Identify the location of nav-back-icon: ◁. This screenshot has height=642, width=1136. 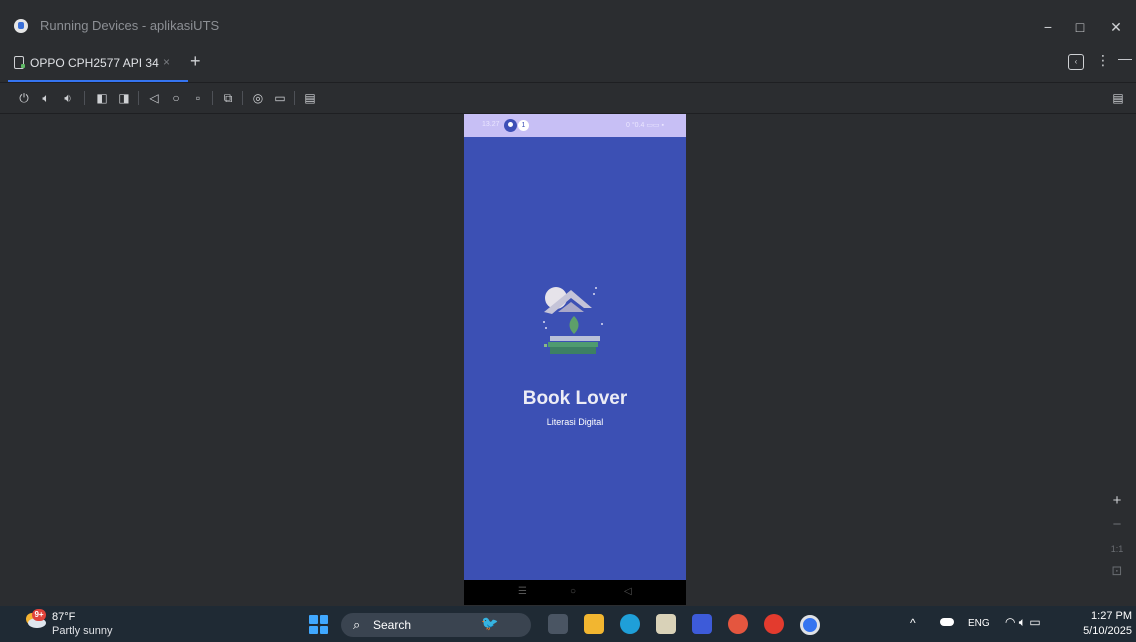
(628, 591).